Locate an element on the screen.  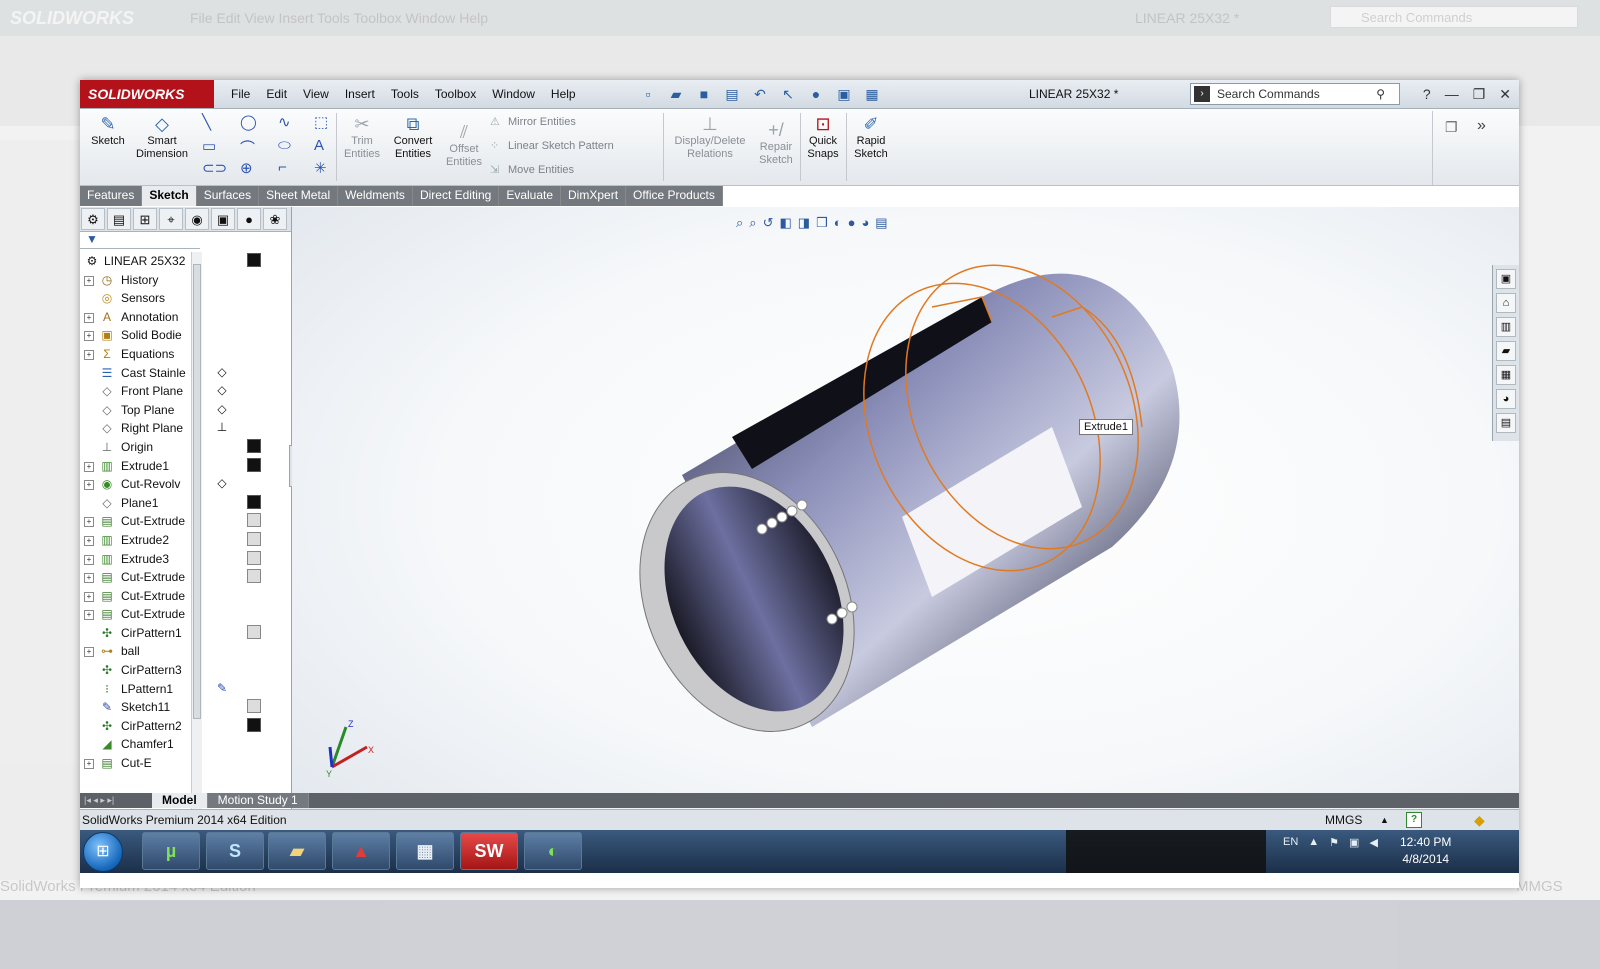
filter-icon: ▼ is located at coordinates (140, 240).